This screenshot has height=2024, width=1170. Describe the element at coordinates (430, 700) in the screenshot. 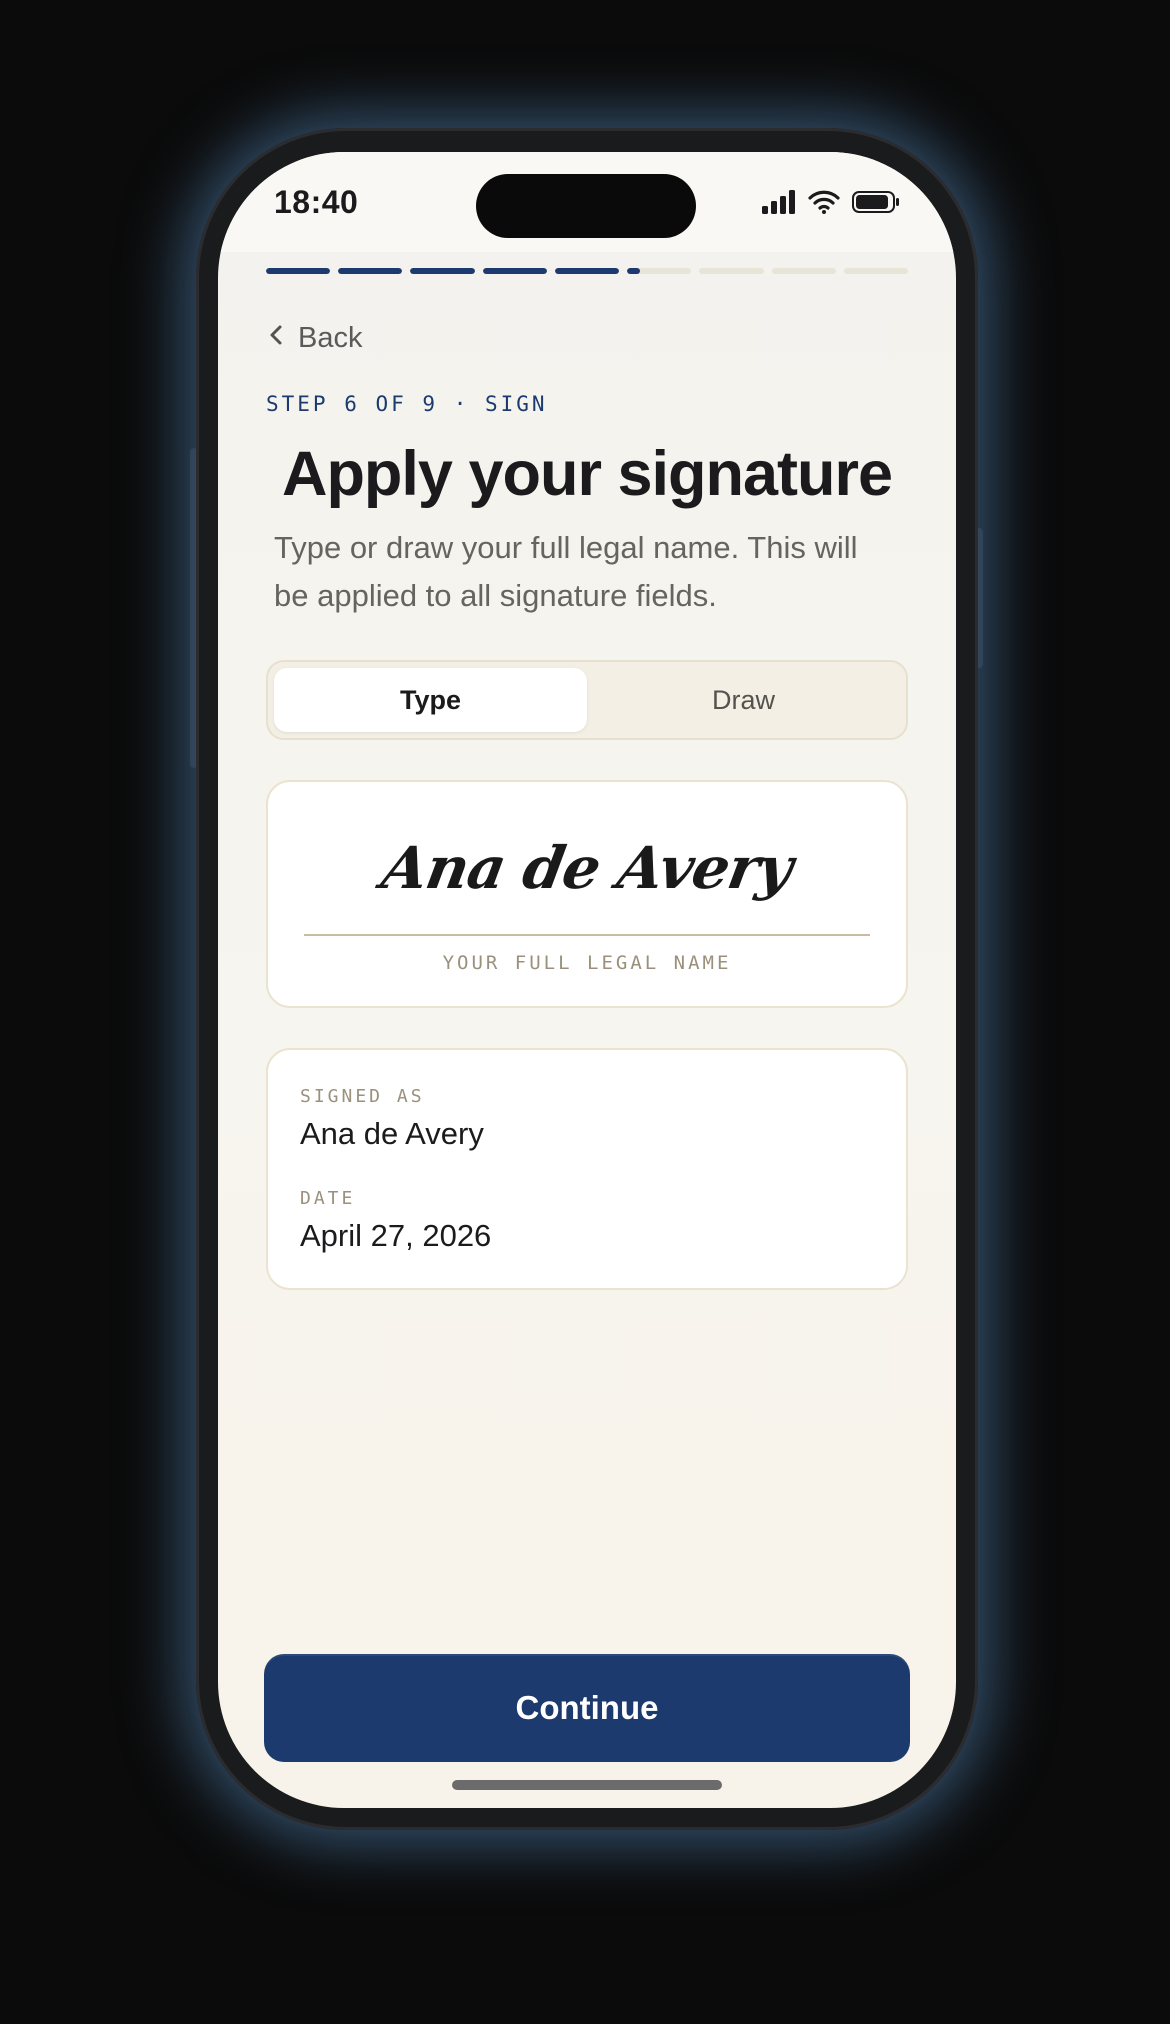

I see `tab-type: Type` at that location.